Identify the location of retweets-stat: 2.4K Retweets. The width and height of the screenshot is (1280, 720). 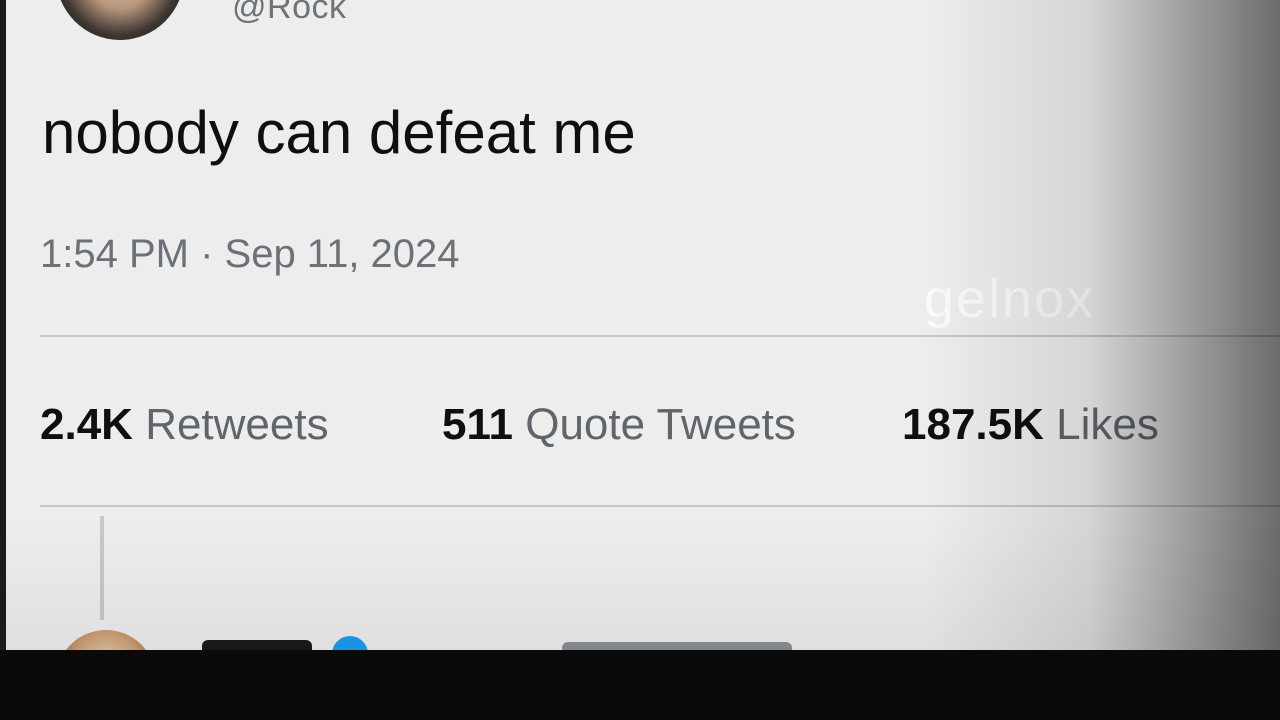
(184, 425).